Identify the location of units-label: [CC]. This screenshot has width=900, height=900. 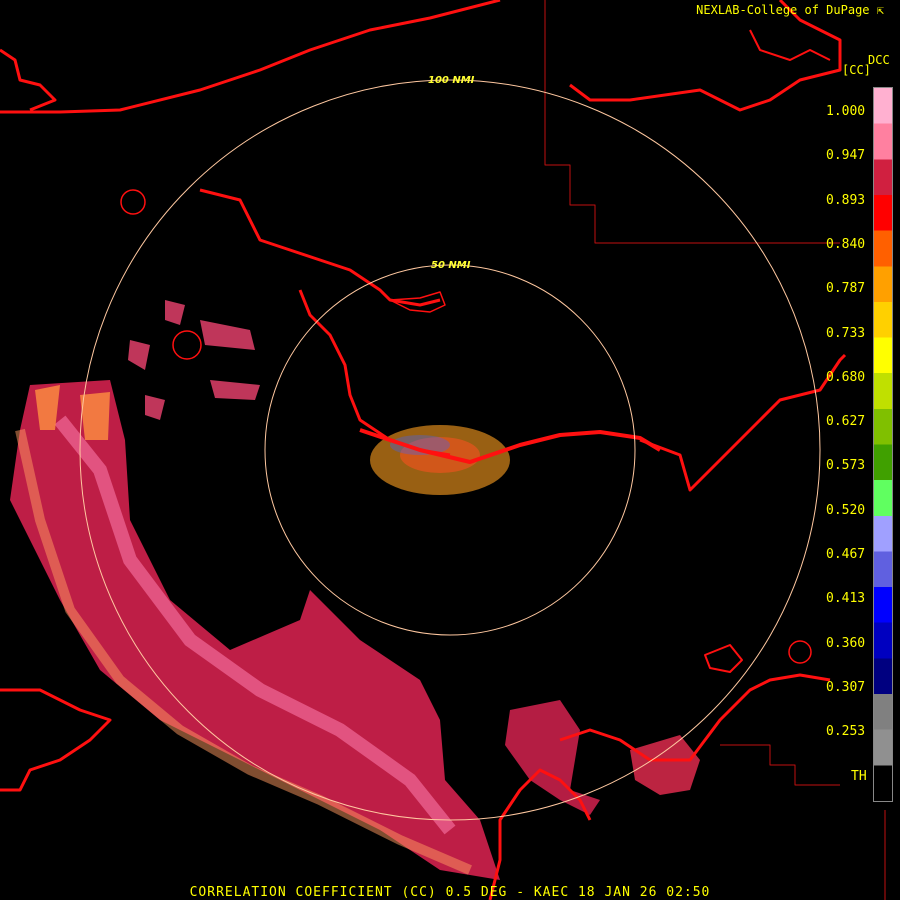
(856, 70).